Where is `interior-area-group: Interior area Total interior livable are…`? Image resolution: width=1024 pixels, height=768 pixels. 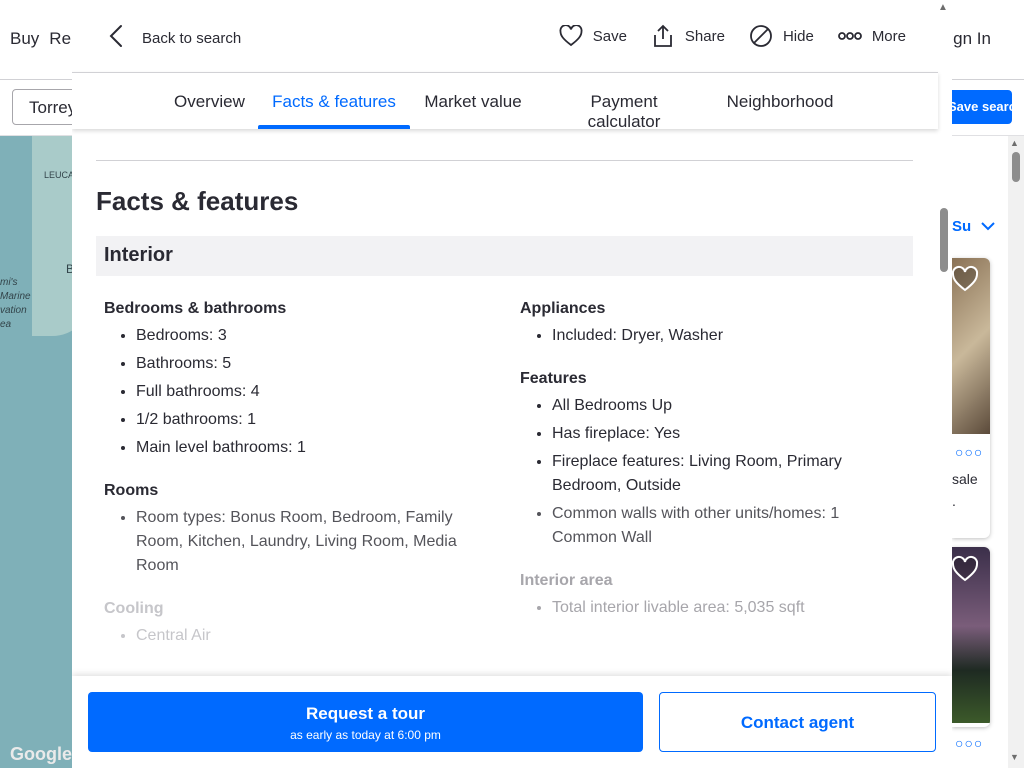 interior-area-group: Interior area Total interior livable are… is located at coordinates (710, 596).